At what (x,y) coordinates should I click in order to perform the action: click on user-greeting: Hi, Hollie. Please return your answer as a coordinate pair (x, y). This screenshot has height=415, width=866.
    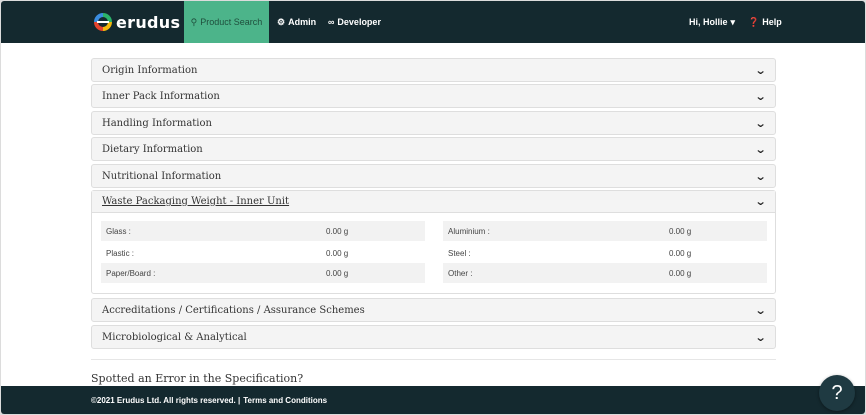
    Looking at the image, I should click on (708, 22).